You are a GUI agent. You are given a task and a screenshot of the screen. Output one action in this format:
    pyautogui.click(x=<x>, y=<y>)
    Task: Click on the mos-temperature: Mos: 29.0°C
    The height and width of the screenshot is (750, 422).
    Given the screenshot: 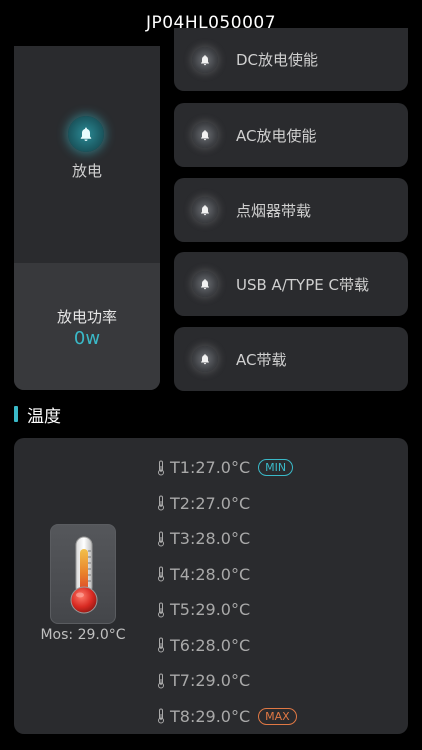 What is the action you would take?
    pyautogui.click(x=83, y=635)
    